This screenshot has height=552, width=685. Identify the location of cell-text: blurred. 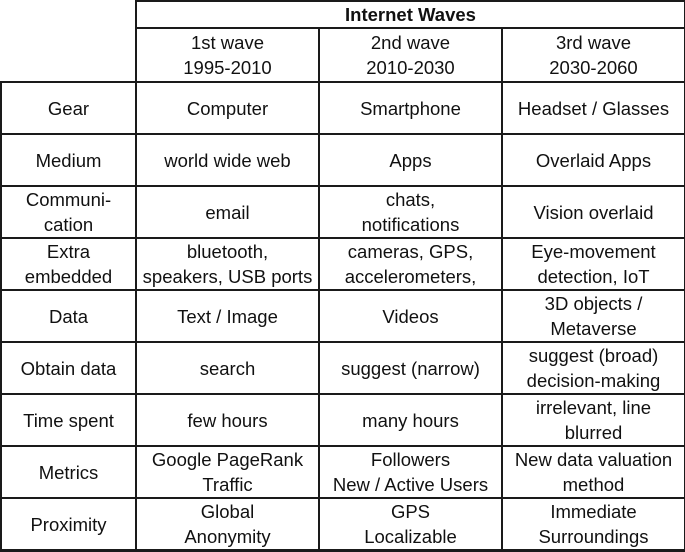
(593, 432).